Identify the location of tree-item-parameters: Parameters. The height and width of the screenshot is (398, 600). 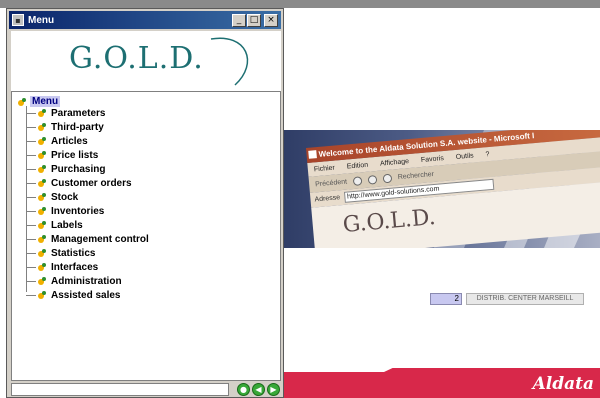
(65, 113).